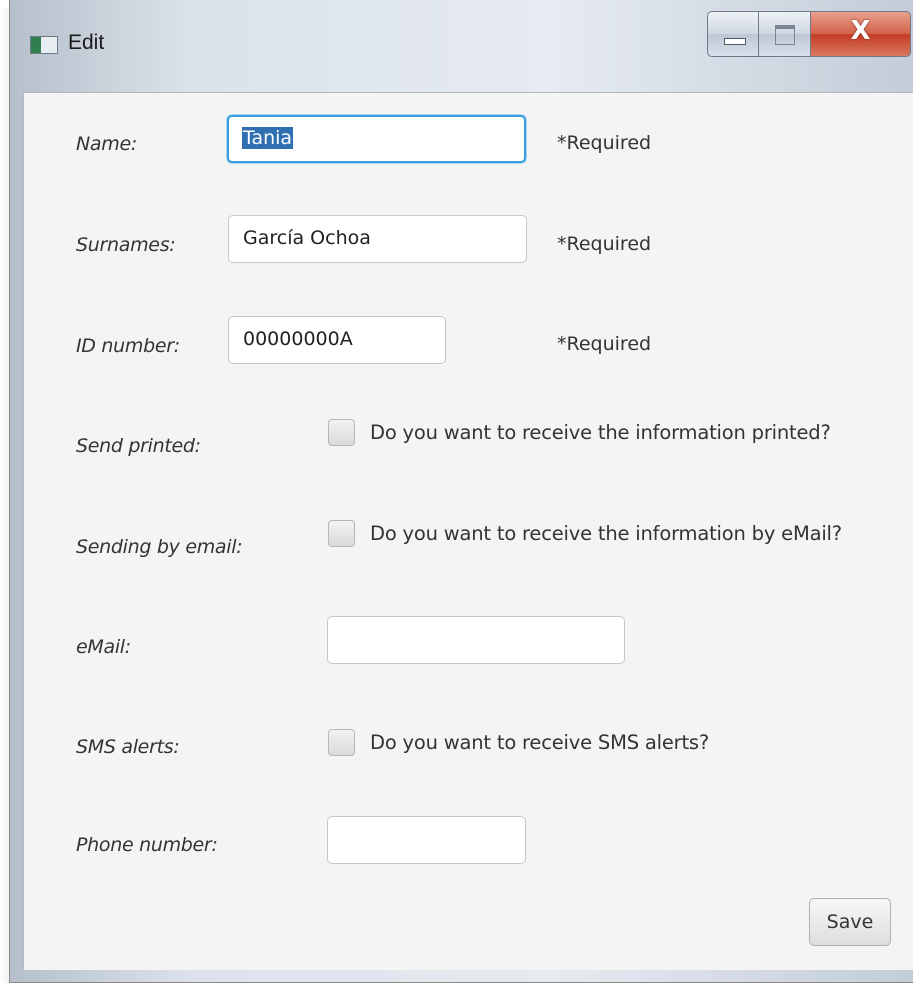 Image resolution: width=913 pixels, height=983 pixels. I want to click on minimize-button, so click(733, 34).